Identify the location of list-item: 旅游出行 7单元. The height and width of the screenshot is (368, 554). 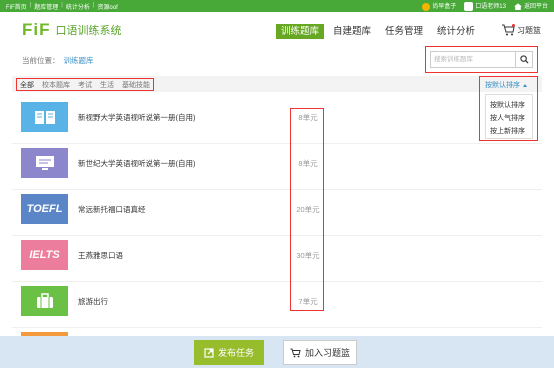
(277, 305).